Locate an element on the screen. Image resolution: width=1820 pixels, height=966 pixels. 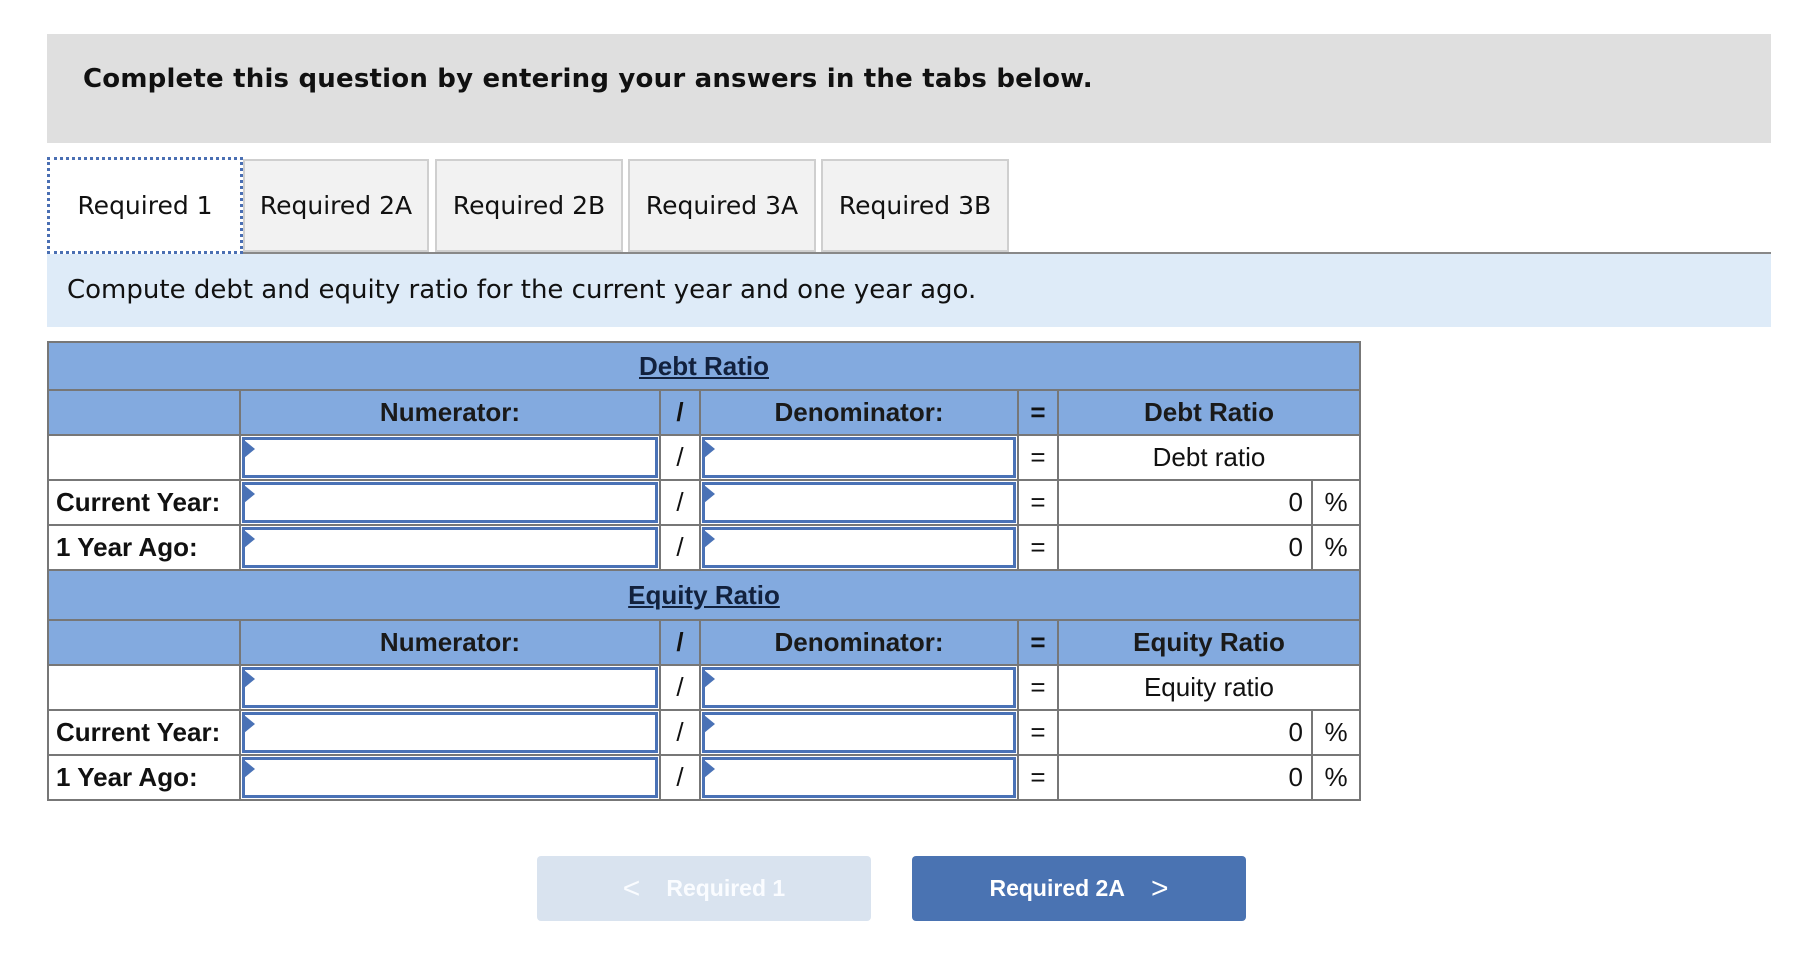
equity-numerator-label-input is located at coordinates (452, 688).